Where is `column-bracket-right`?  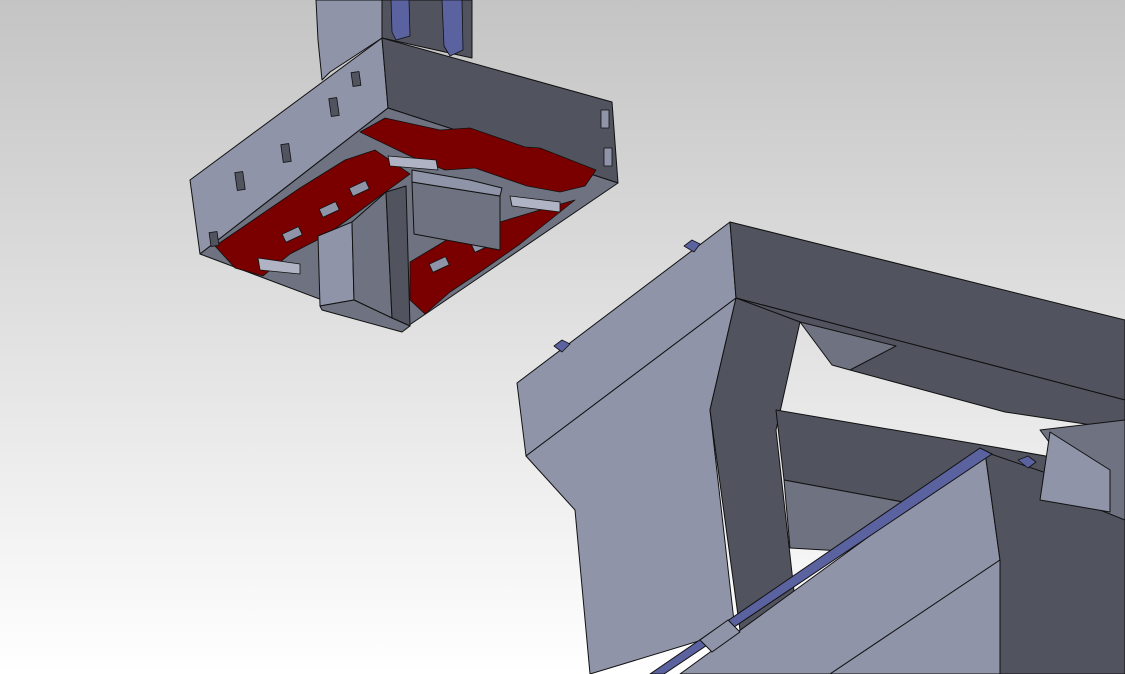
column-bracket-right is located at coordinates (452, 28).